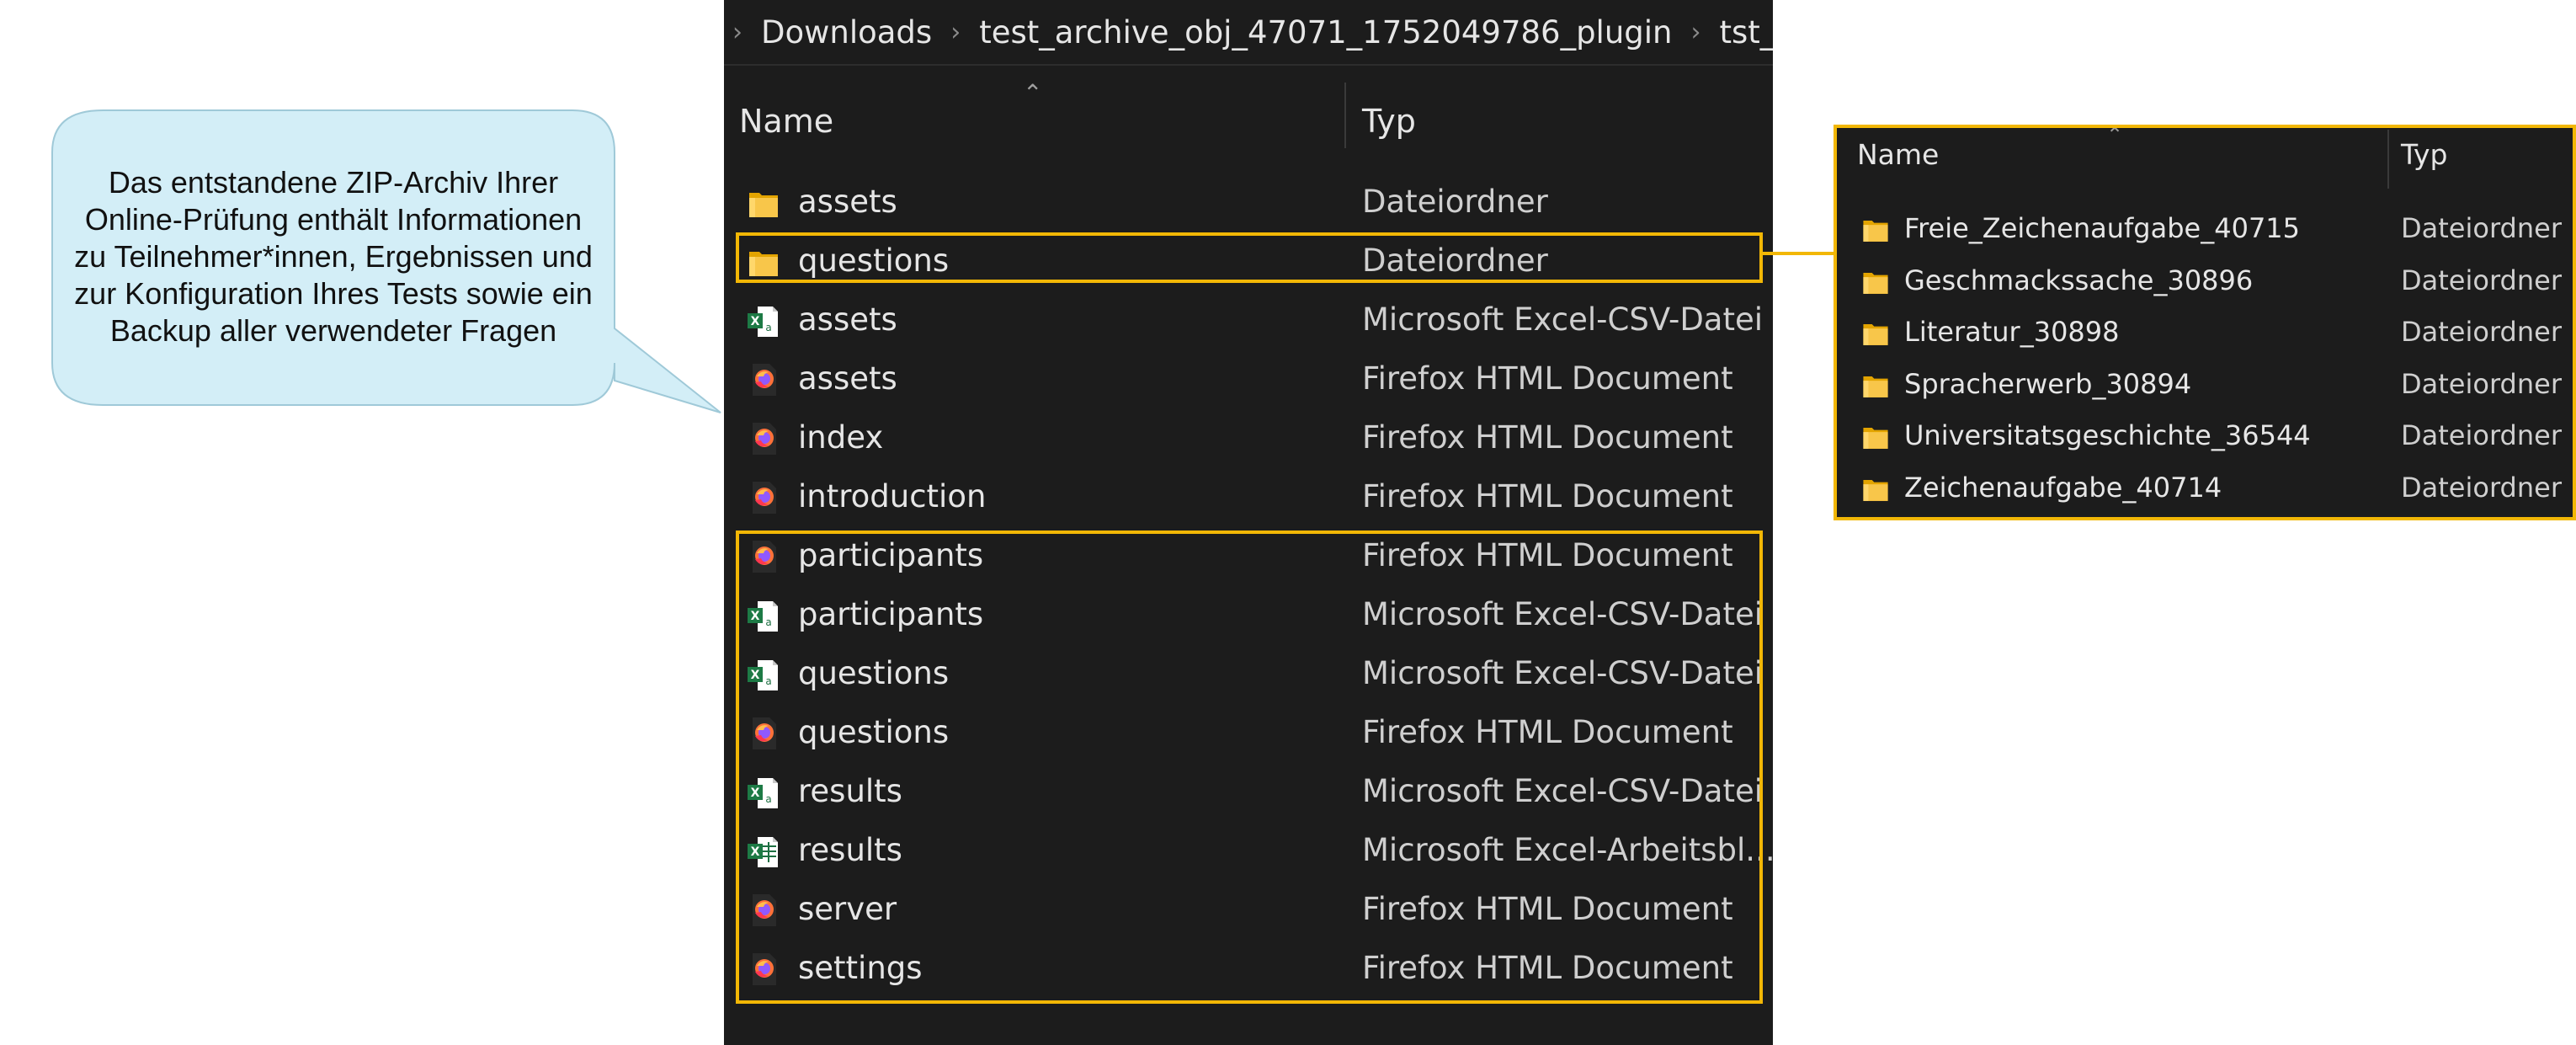 Image resolution: width=2576 pixels, height=1045 pixels. What do you see at coordinates (333, 330) in the screenshot?
I see `callout-line: Backup aller verwendeter Fragen` at bounding box center [333, 330].